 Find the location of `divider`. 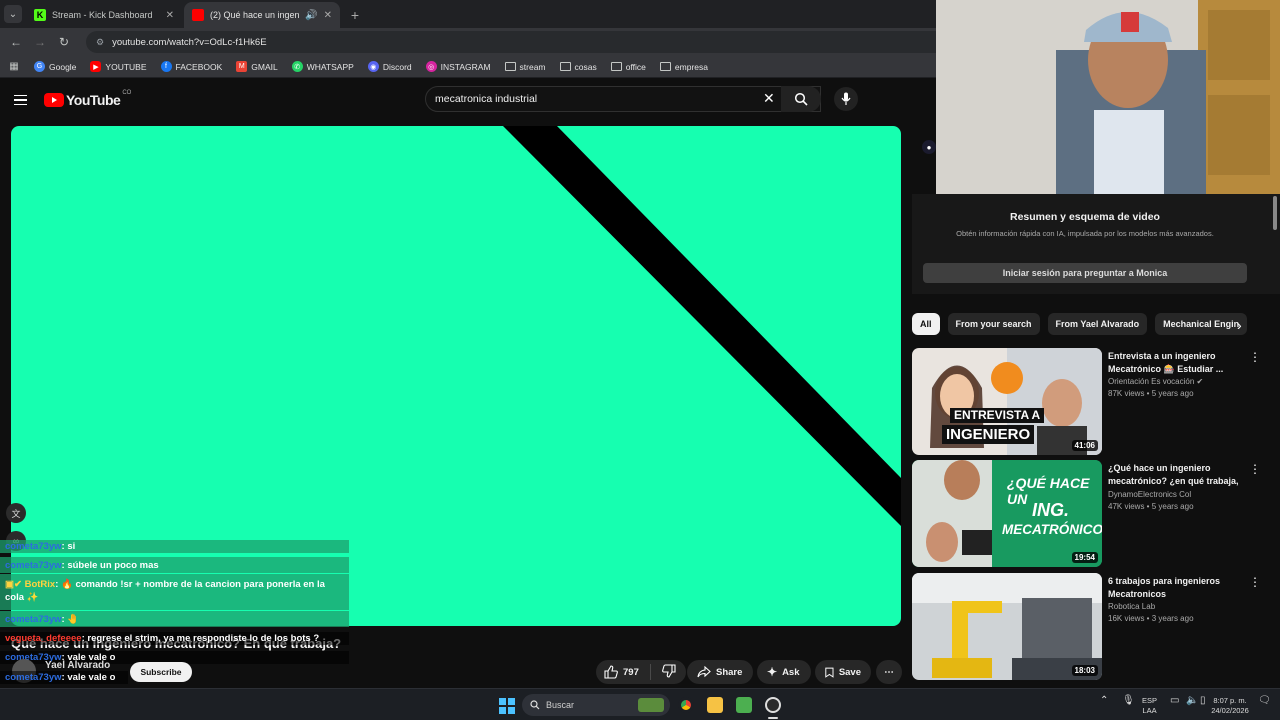

divider is located at coordinates (650, 672).